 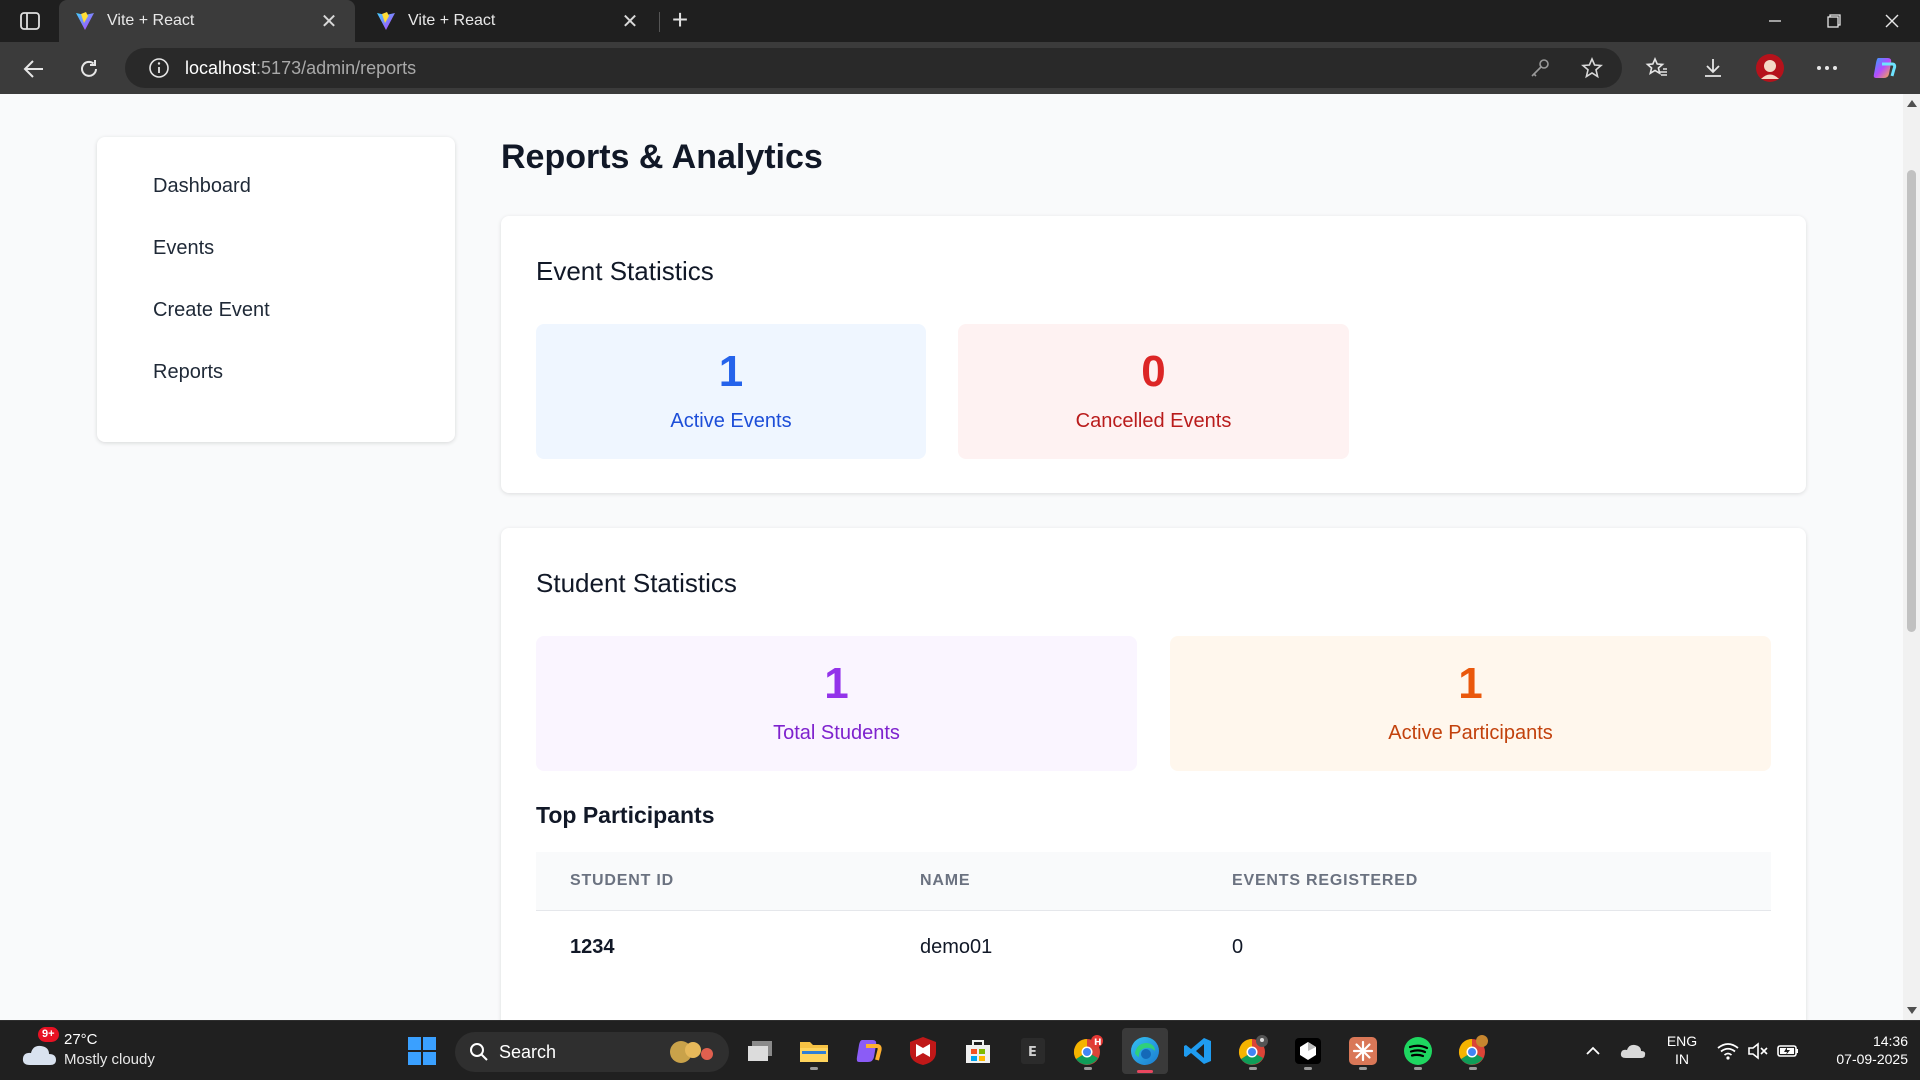 What do you see at coordinates (923, 1051) in the screenshot?
I see `mcafee-icon` at bounding box center [923, 1051].